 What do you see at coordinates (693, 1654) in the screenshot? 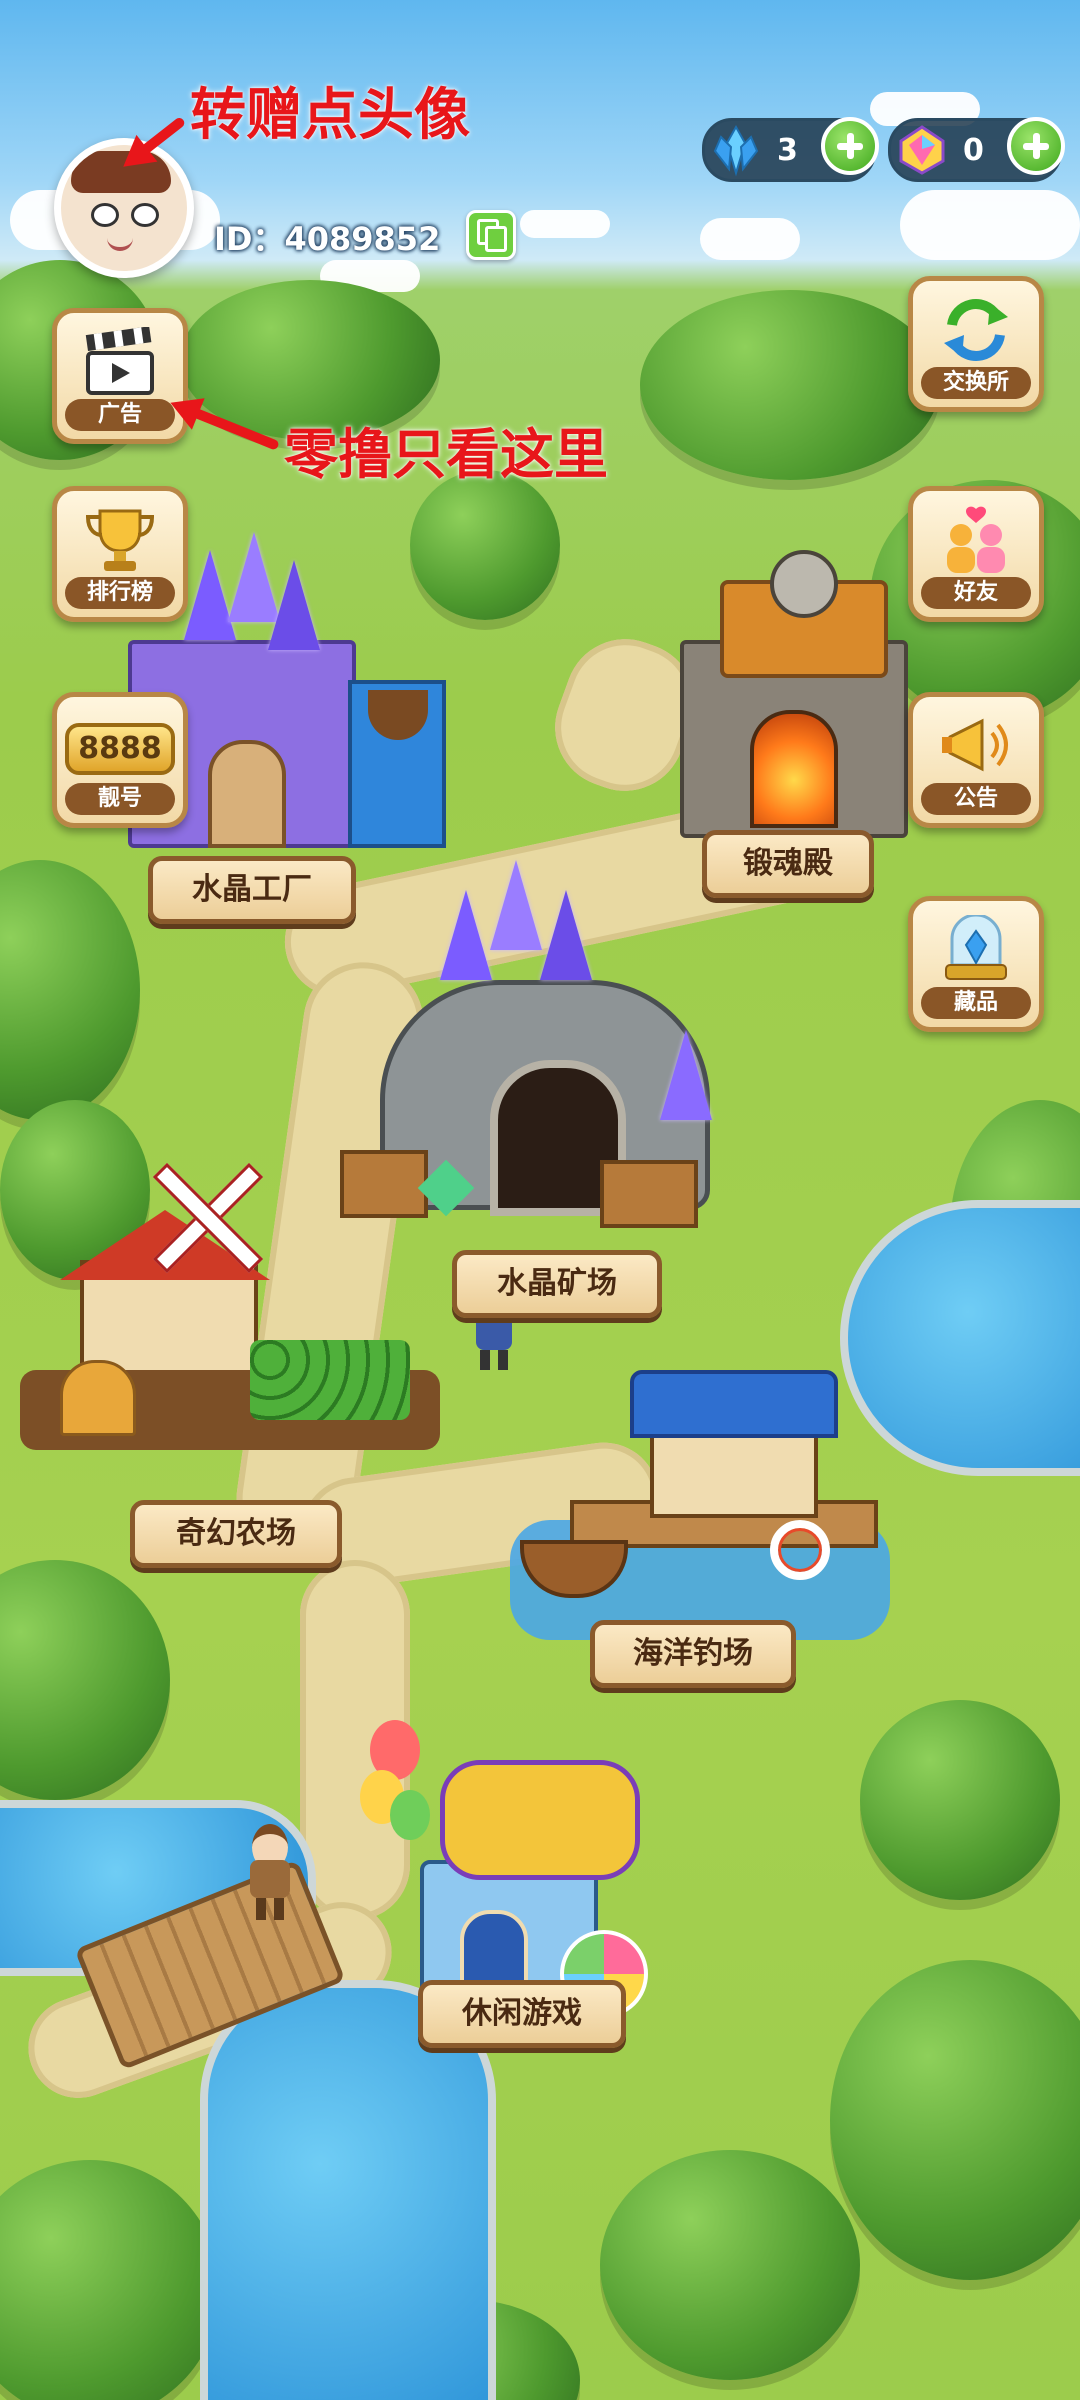
I see `location-label-ocean-fishing: 海洋钓场` at bounding box center [693, 1654].